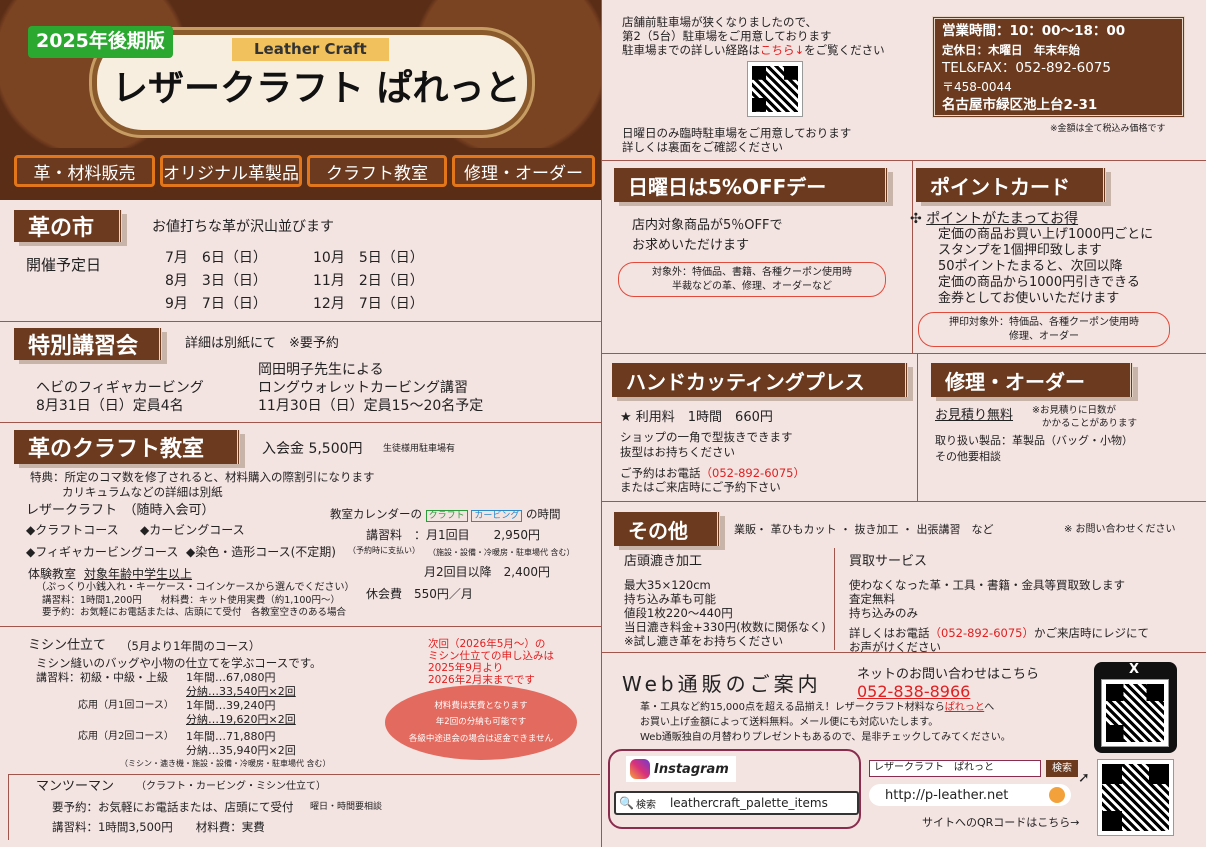 The width and height of the screenshot is (1206, 847). Describe the element at coordinates (782, 50) in the screenshot. I see `parking-route-link: こちら↓` at that location.